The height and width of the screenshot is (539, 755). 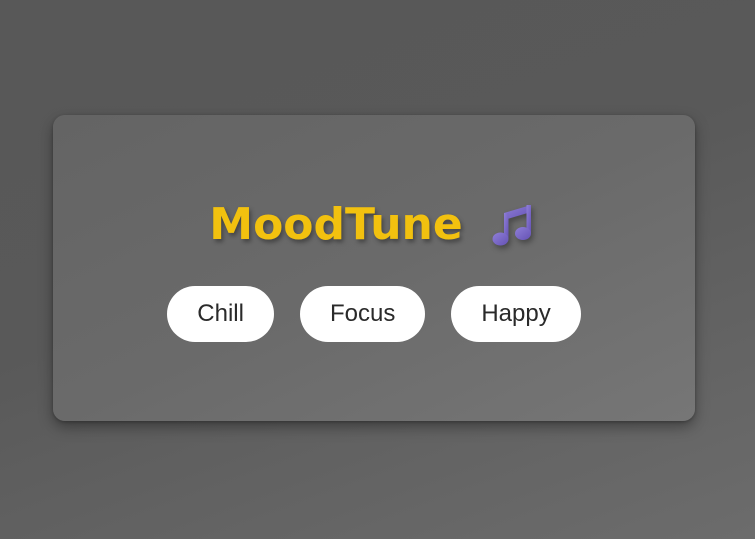 I want to click on mood-buttons: Chill Focus Happy, so click(x=374, y=314).